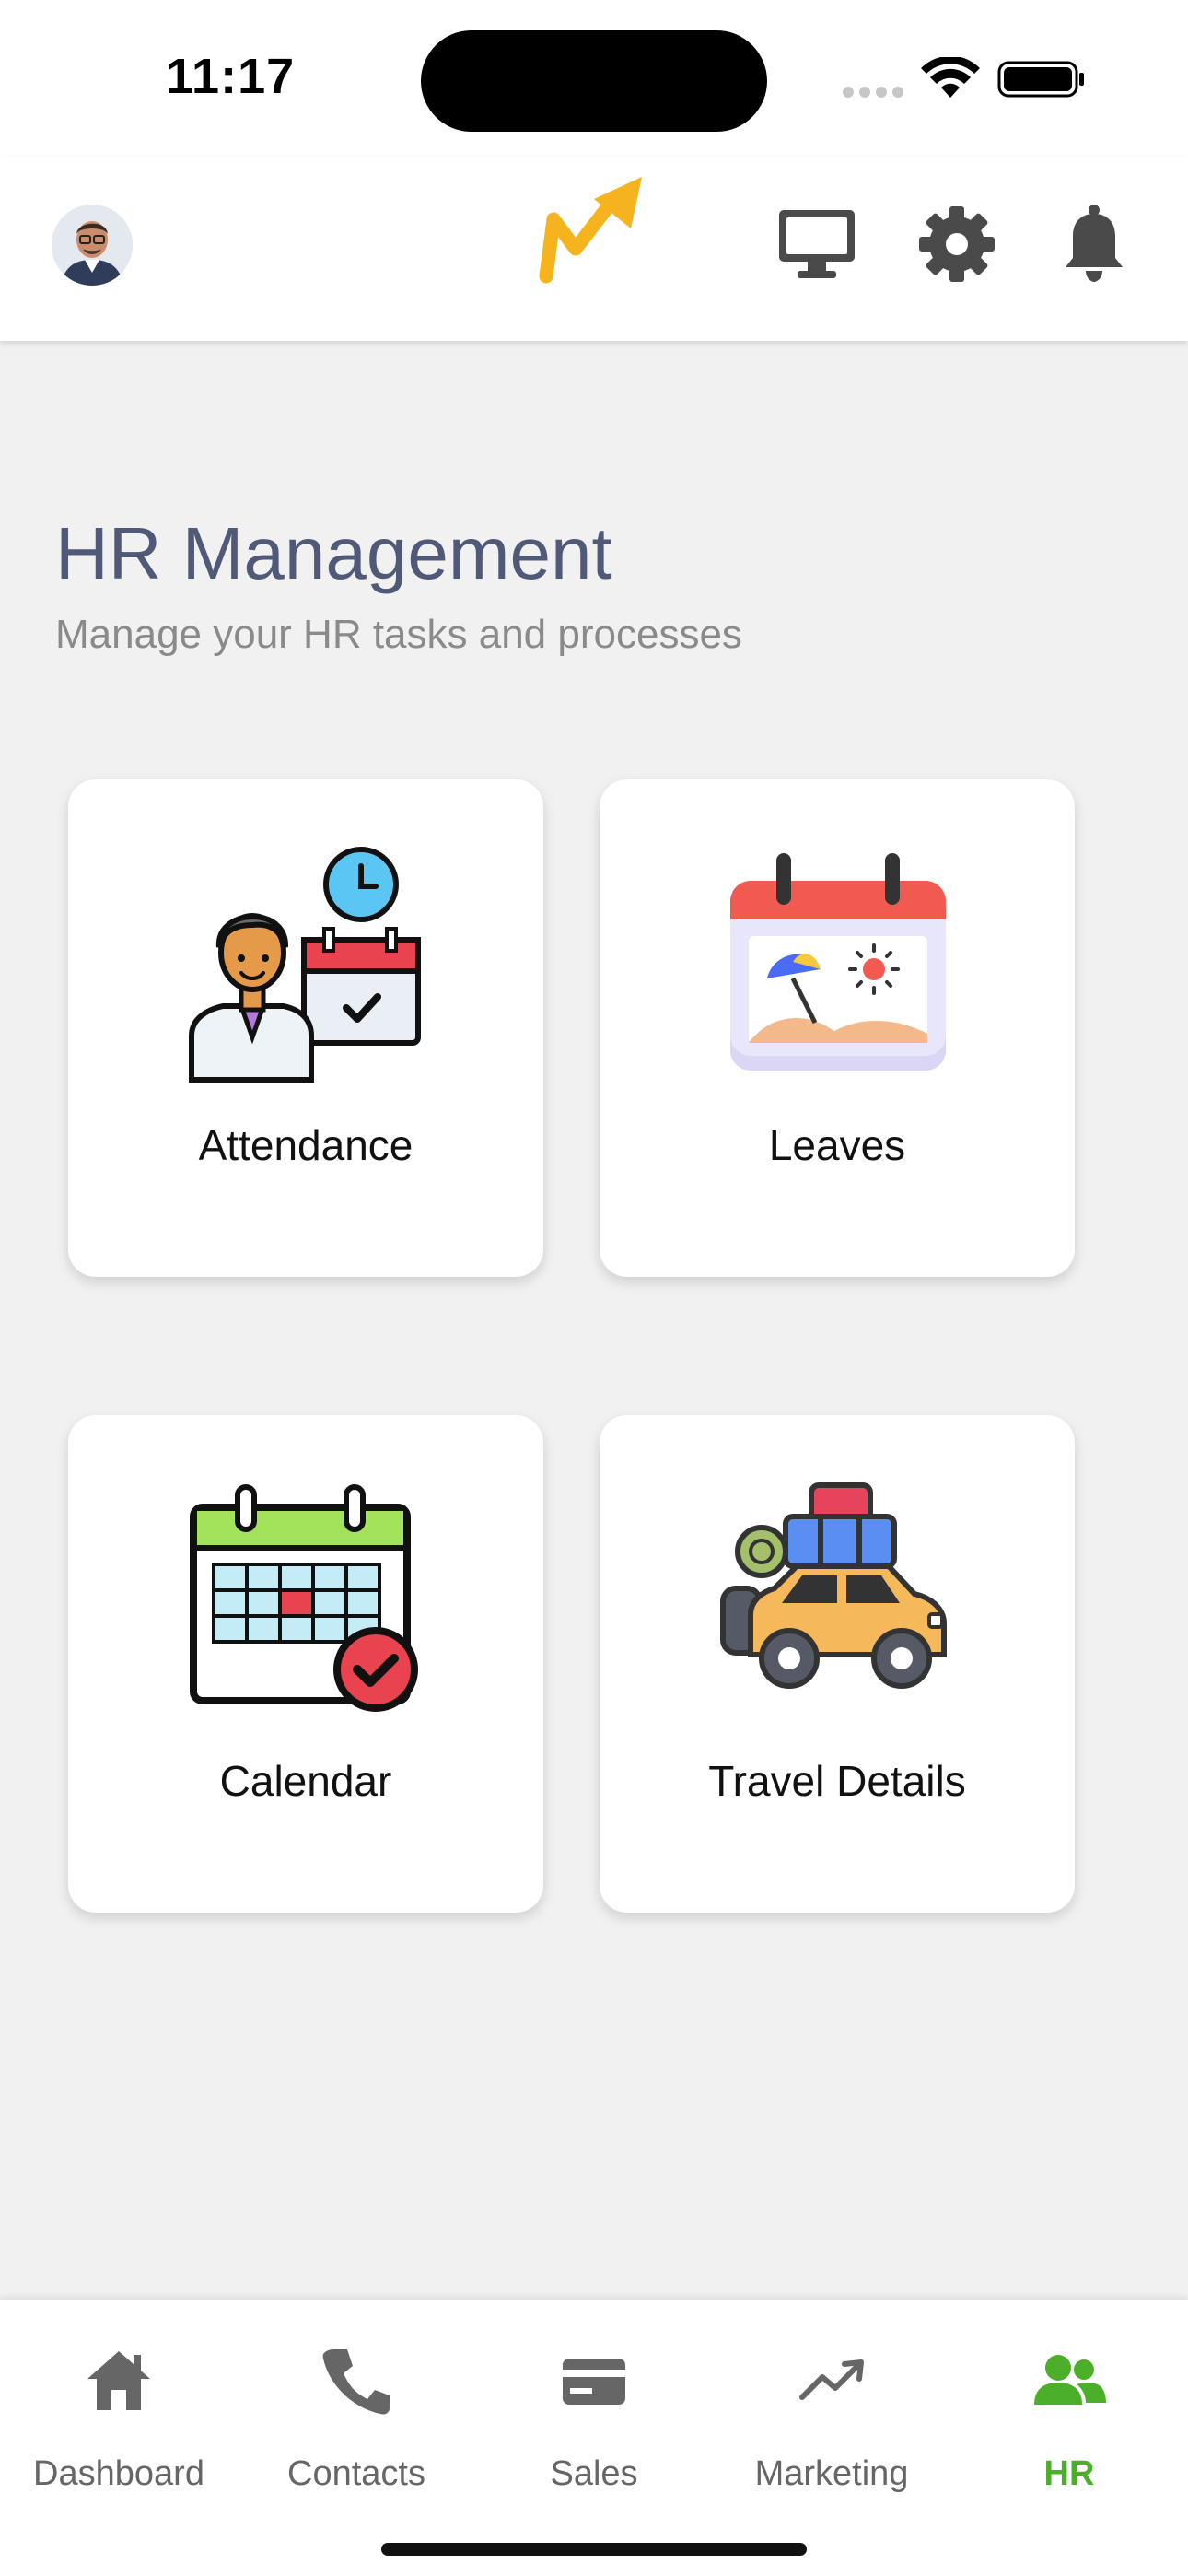 This screenshot has width=1188, height=2576. I want to click on nav-item-dashboard: Dashboard, so click(119, 2410).